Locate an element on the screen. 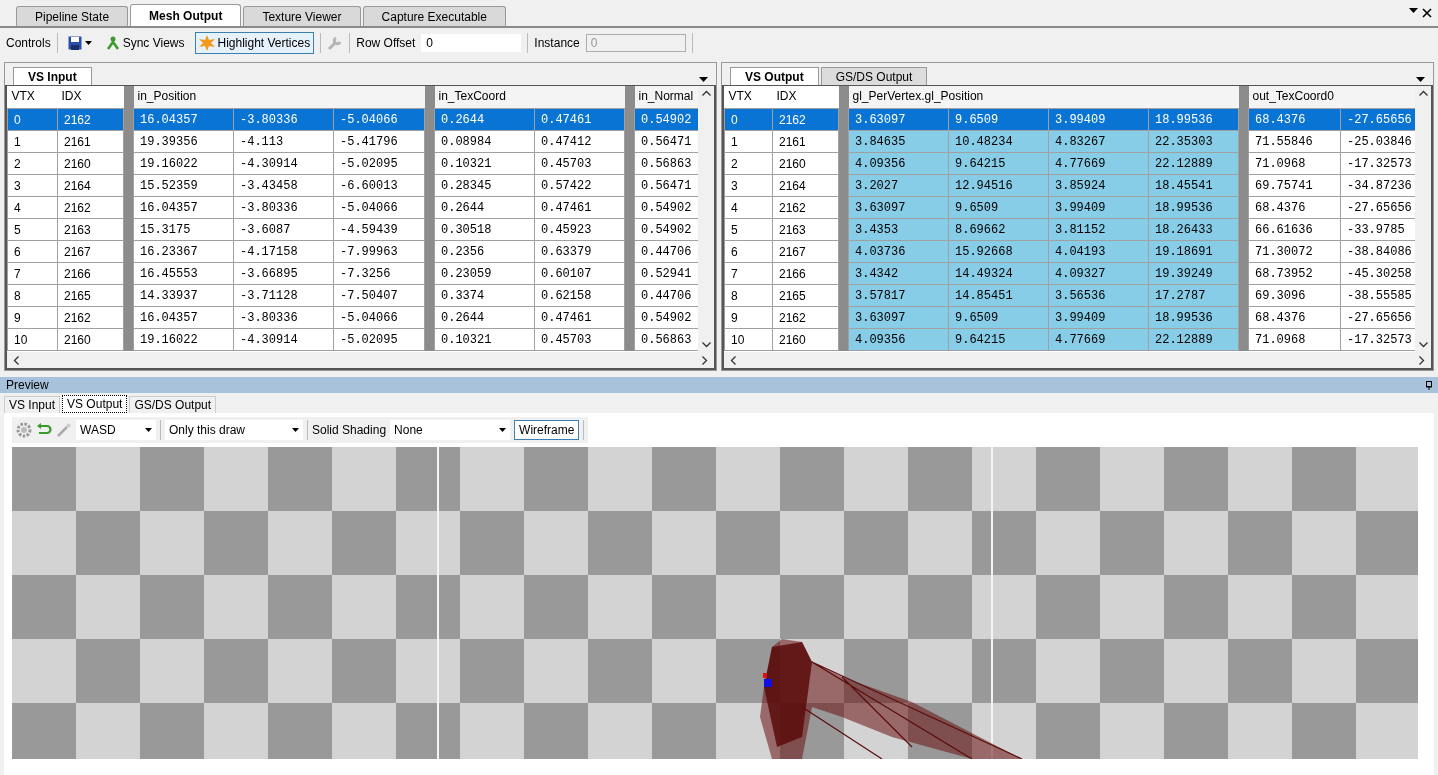 Image resolution: width=1438 pixels, height=775 pixels. table-cell: 2160 is located at coordinates (90, 163).